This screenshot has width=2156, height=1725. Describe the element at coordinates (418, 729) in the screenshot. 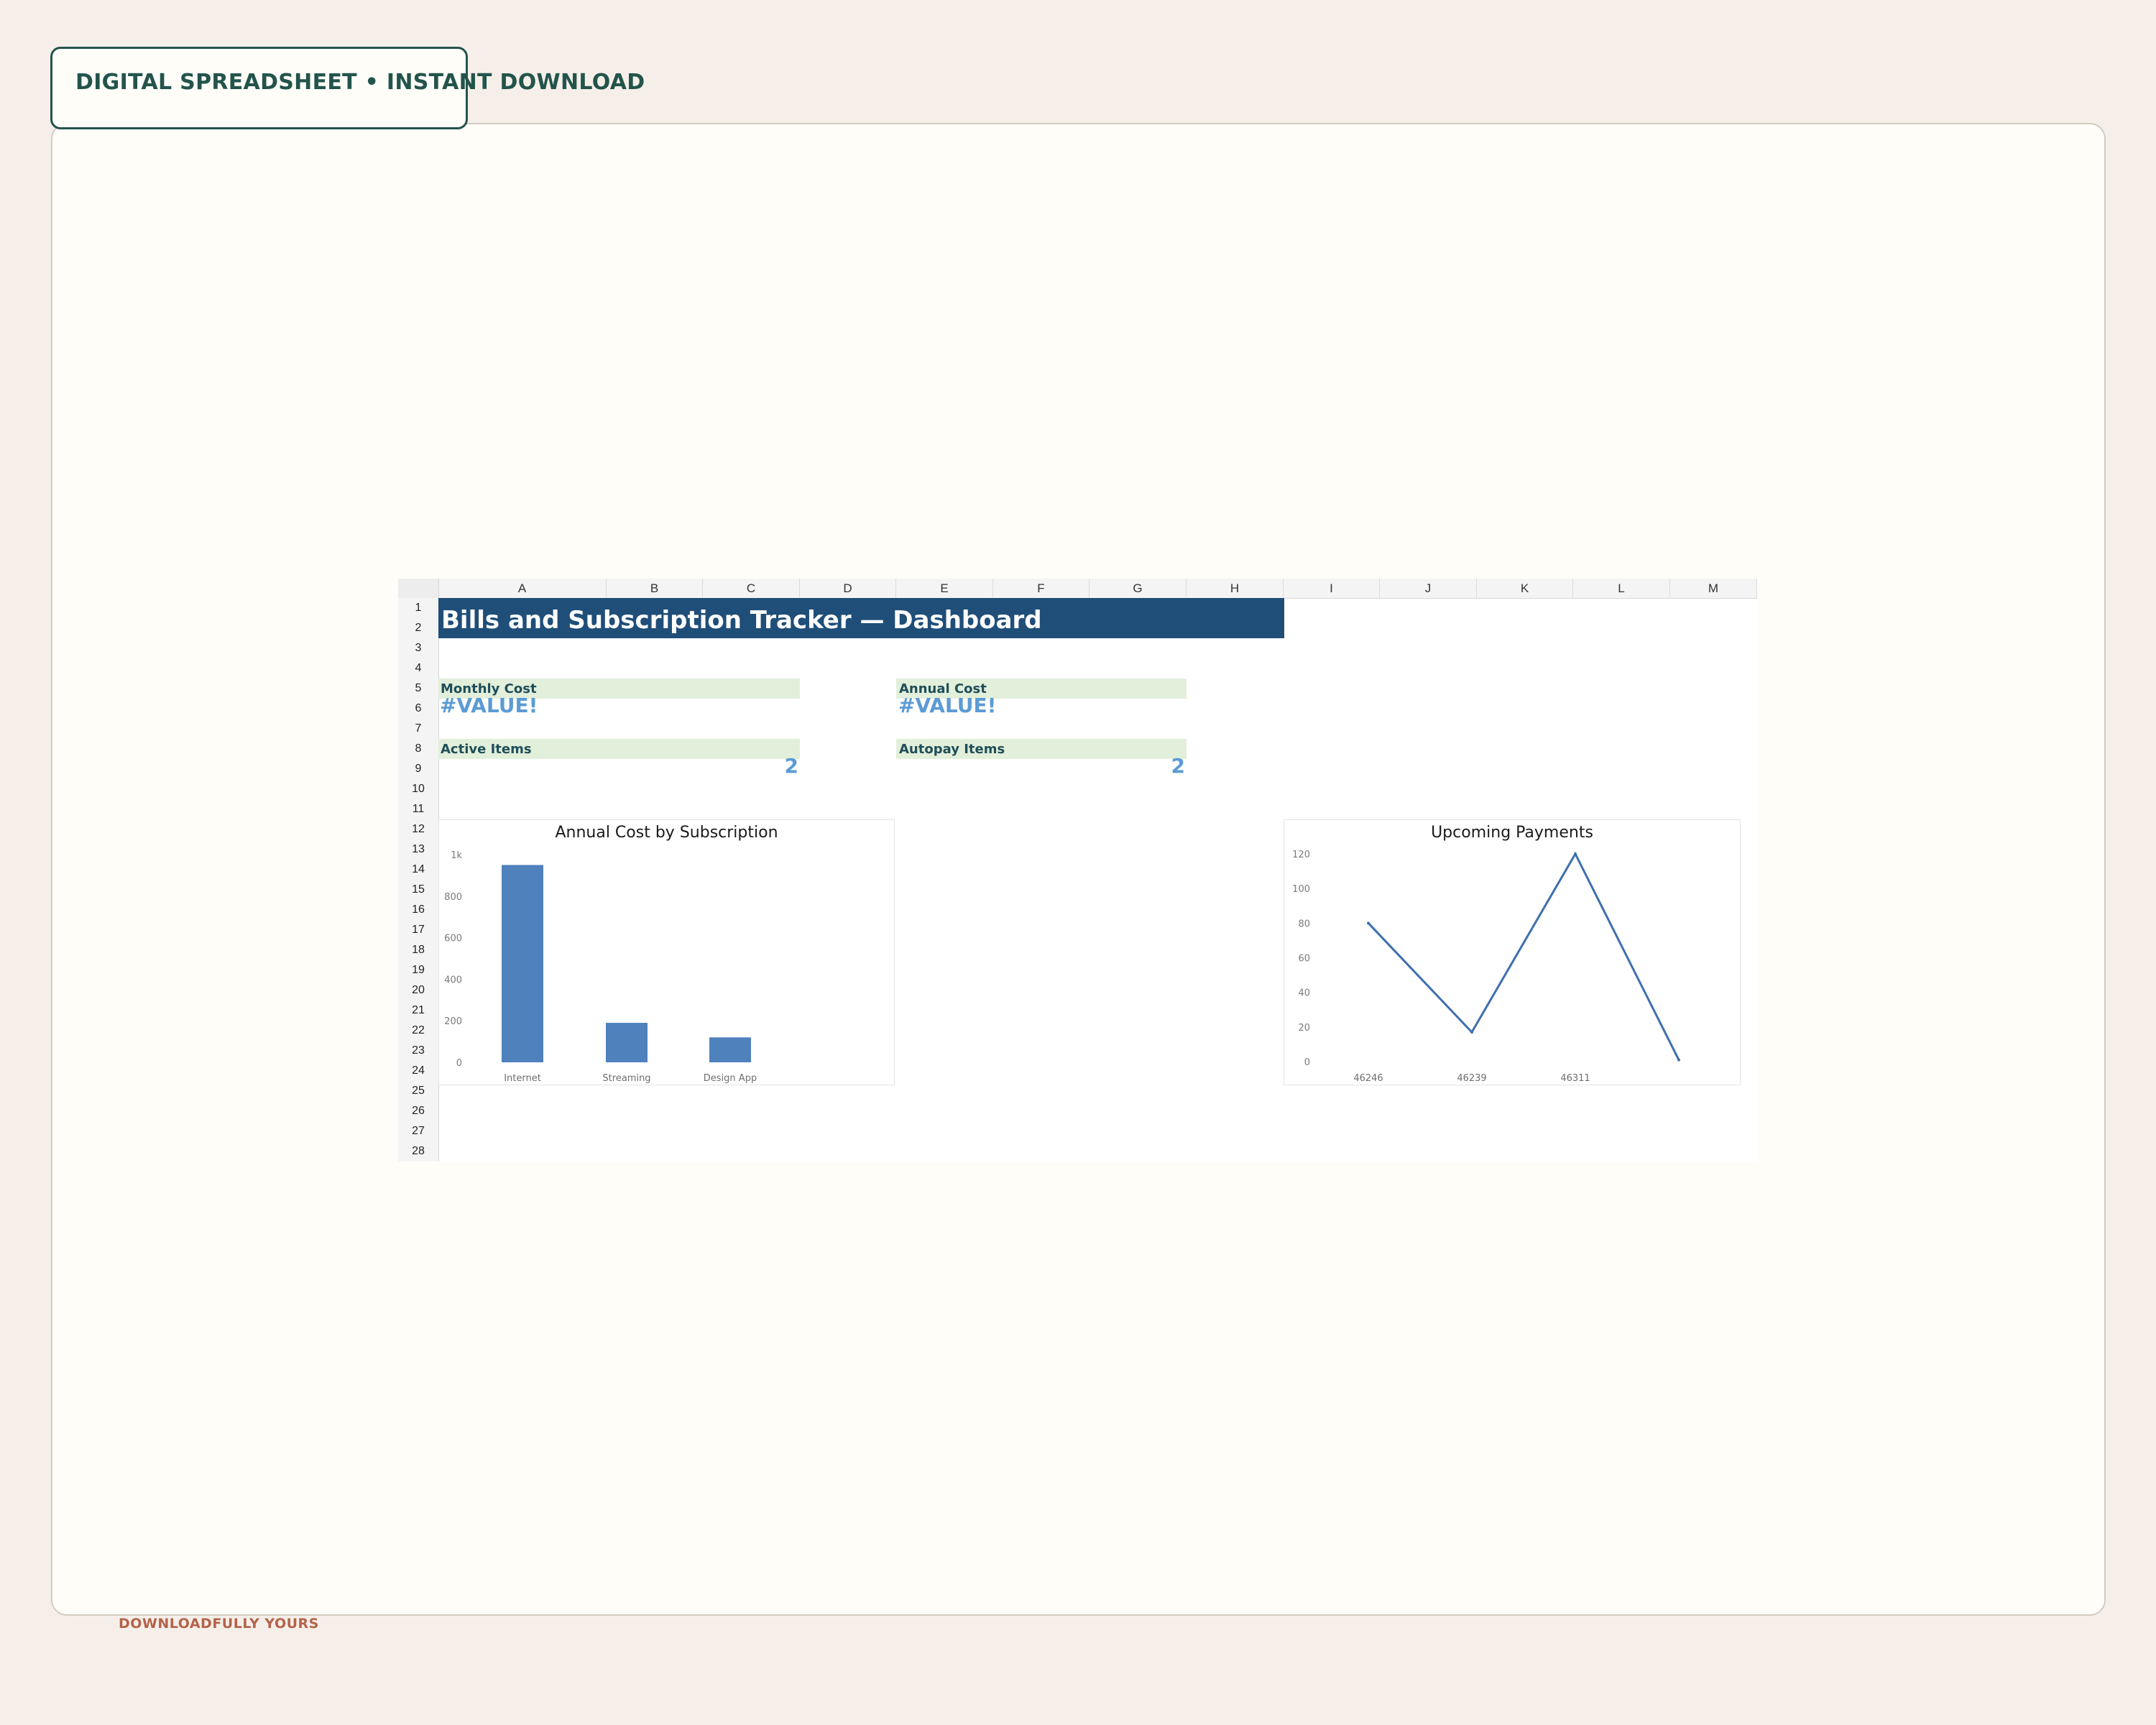

I see `row-header: 7` at that location.